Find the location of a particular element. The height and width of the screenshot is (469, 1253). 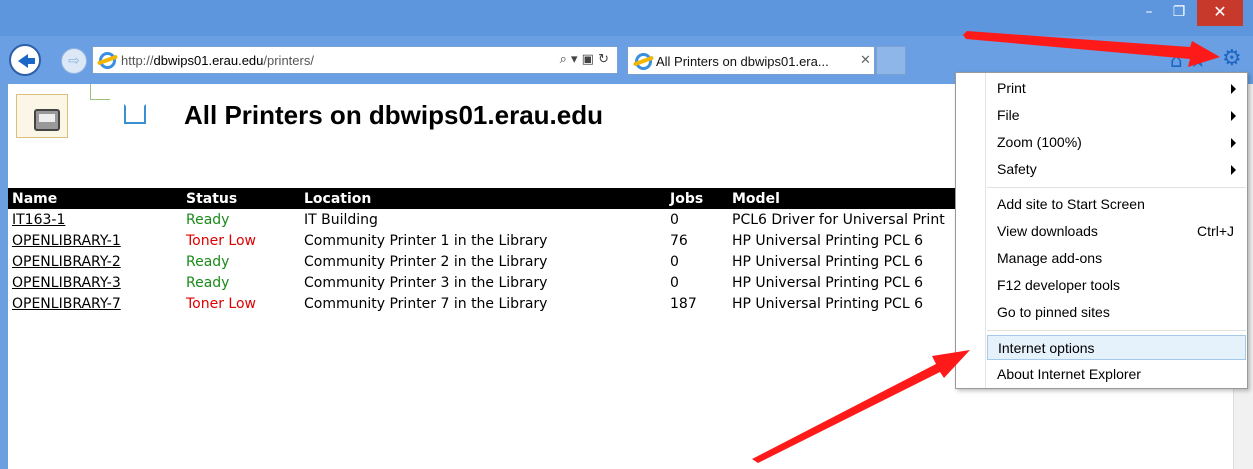

menu-item-f12: F12 developer tools is located at coordinates (1116, 285).